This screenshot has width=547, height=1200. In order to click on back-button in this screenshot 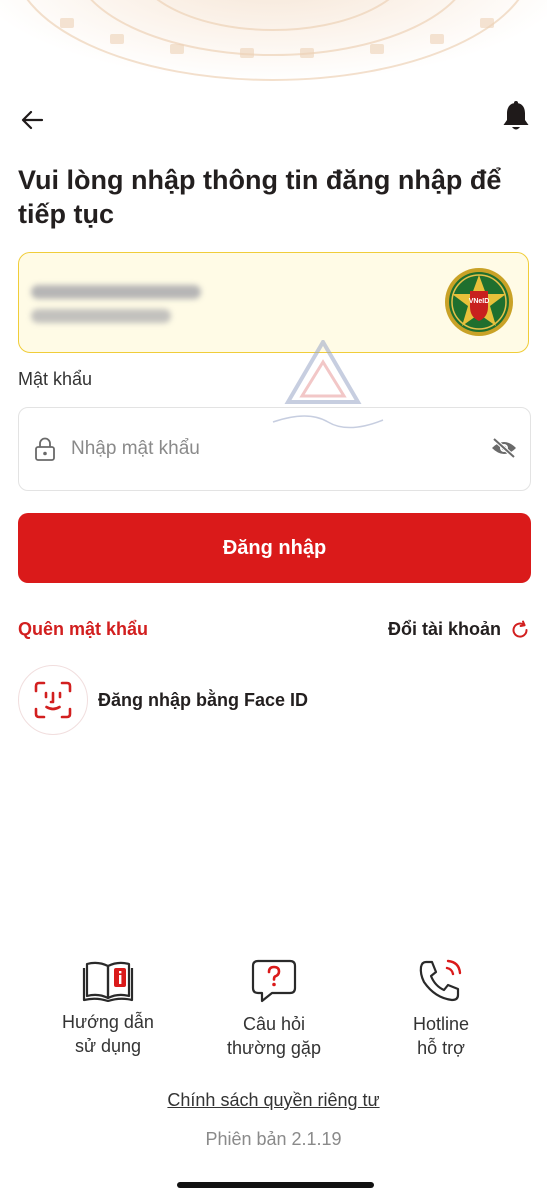, I will do `click(33, 120)`.